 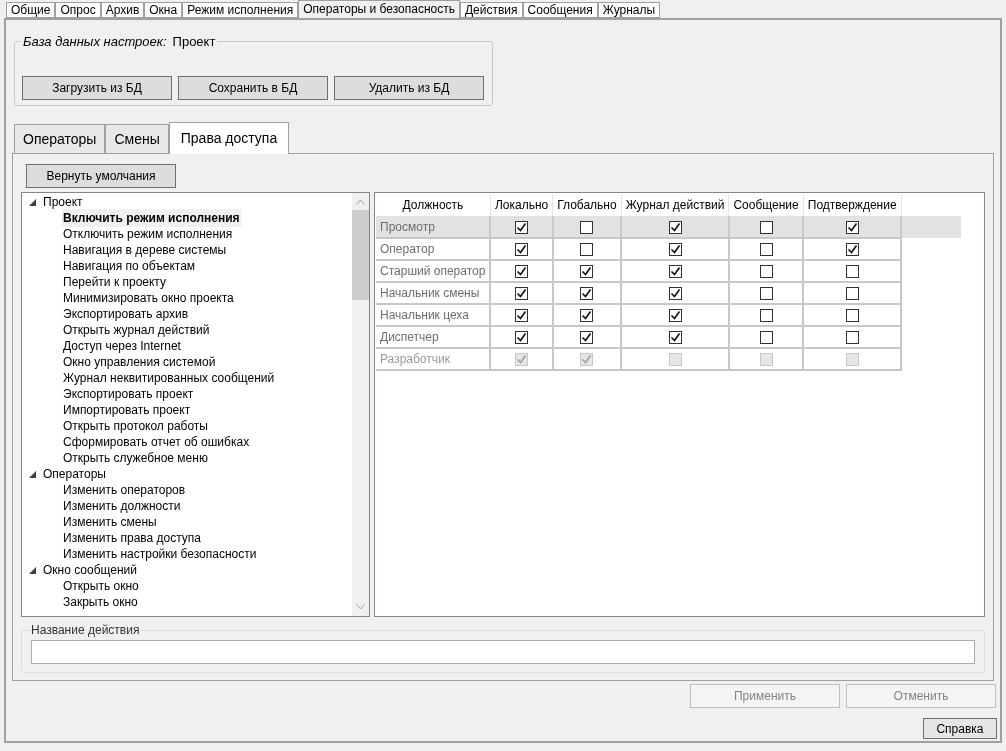 What do you see at coordinates (63, 202) in the screenshot?
I see `tree-item: Проект` at bounding box center [63, 202].